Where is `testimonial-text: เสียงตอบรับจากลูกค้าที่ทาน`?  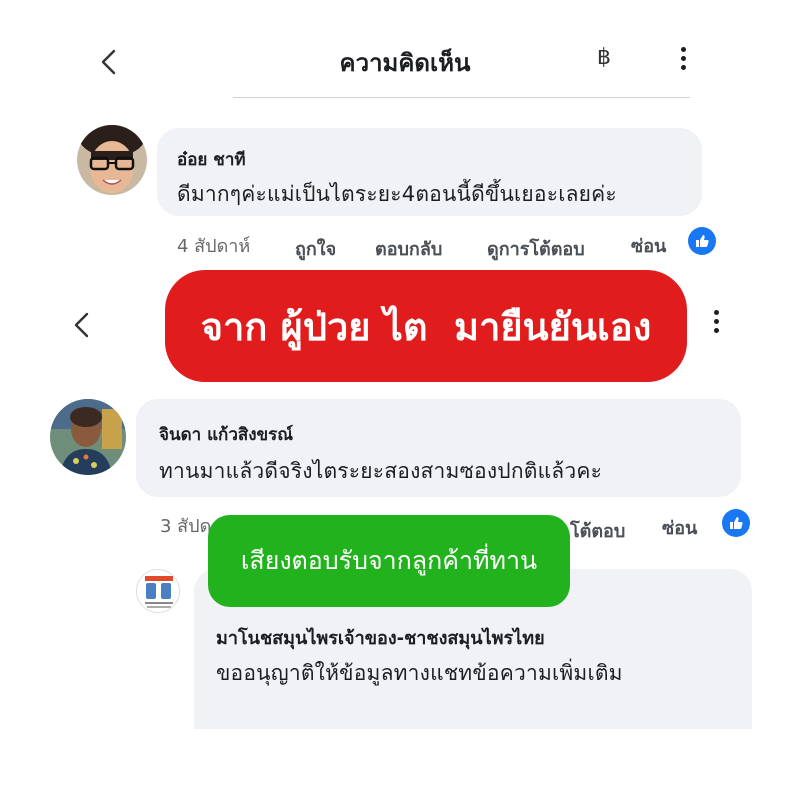 testimonial-text: เสียงตอบรับจากลูกค้าที่ทาน is located at coordinates (389, 560).